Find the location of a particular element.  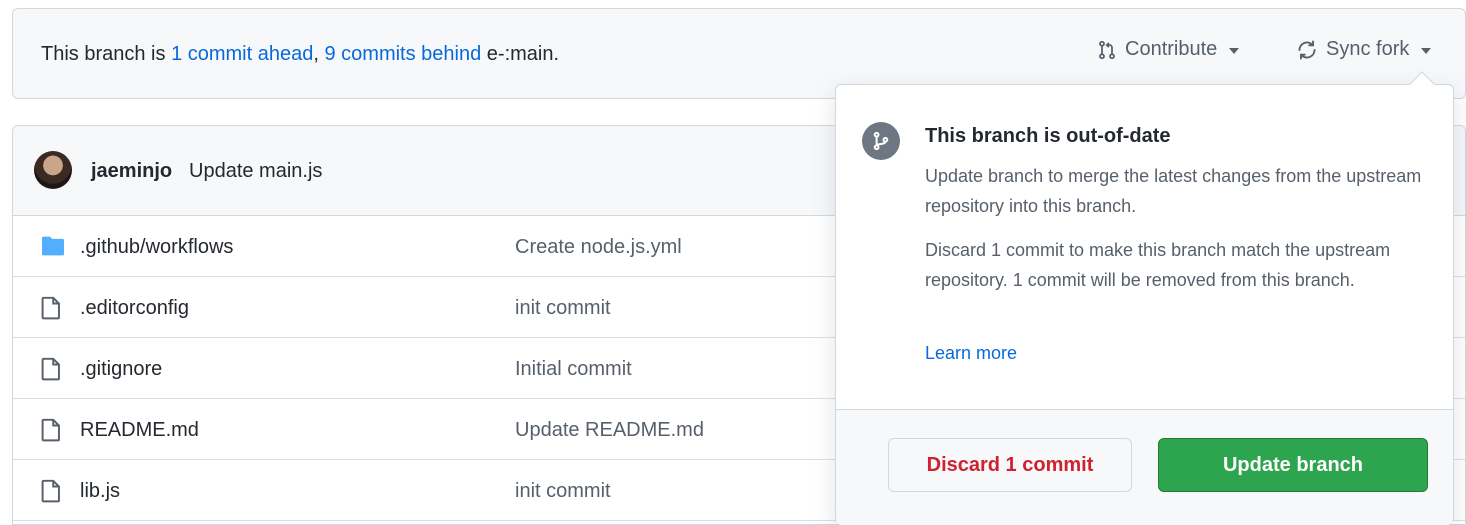

branch-status-sep: , is located at coordinates (319, 54).